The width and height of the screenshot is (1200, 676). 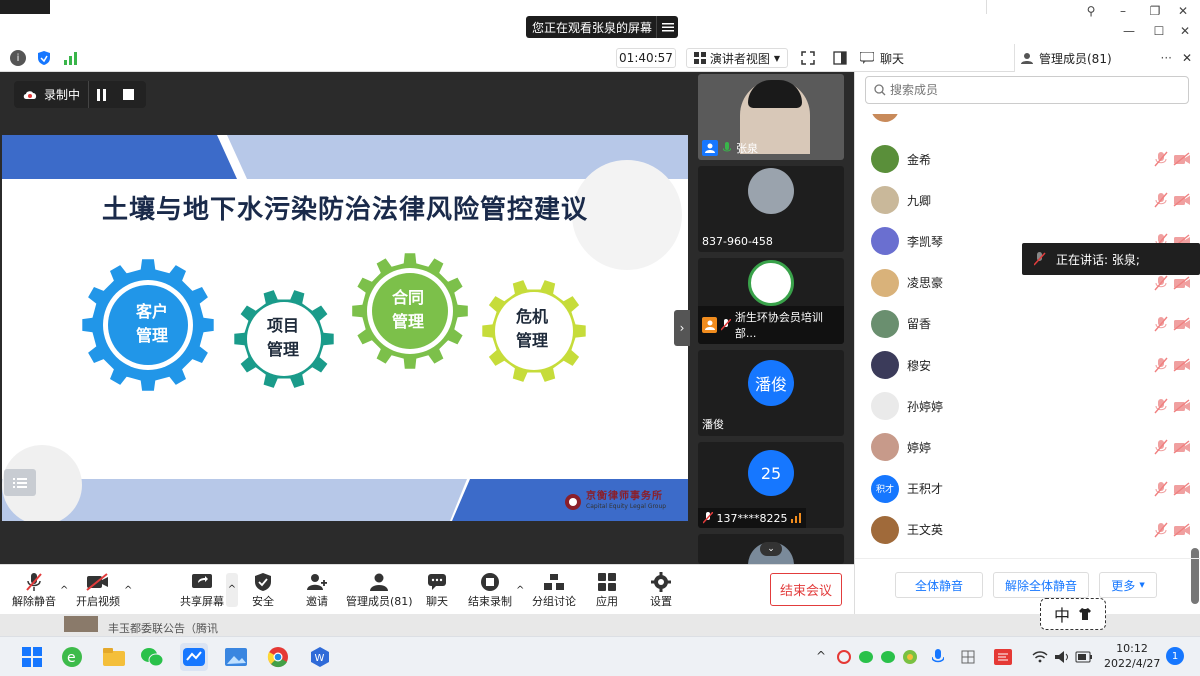 What do you see at coordinates (771, 209) in the screenshot?
I see `thumb-phone: 837-960-458` at bounding box center [771, 209].